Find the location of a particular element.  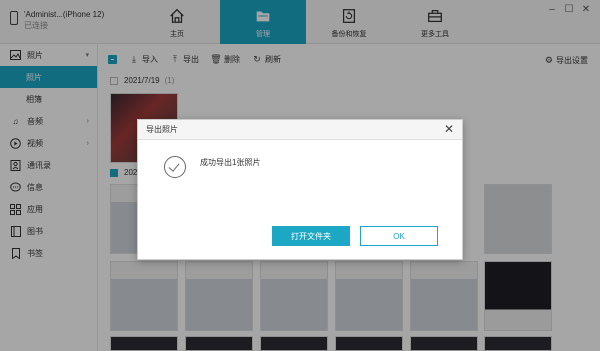

ok-button: OK is located at coordinates (399, 236).